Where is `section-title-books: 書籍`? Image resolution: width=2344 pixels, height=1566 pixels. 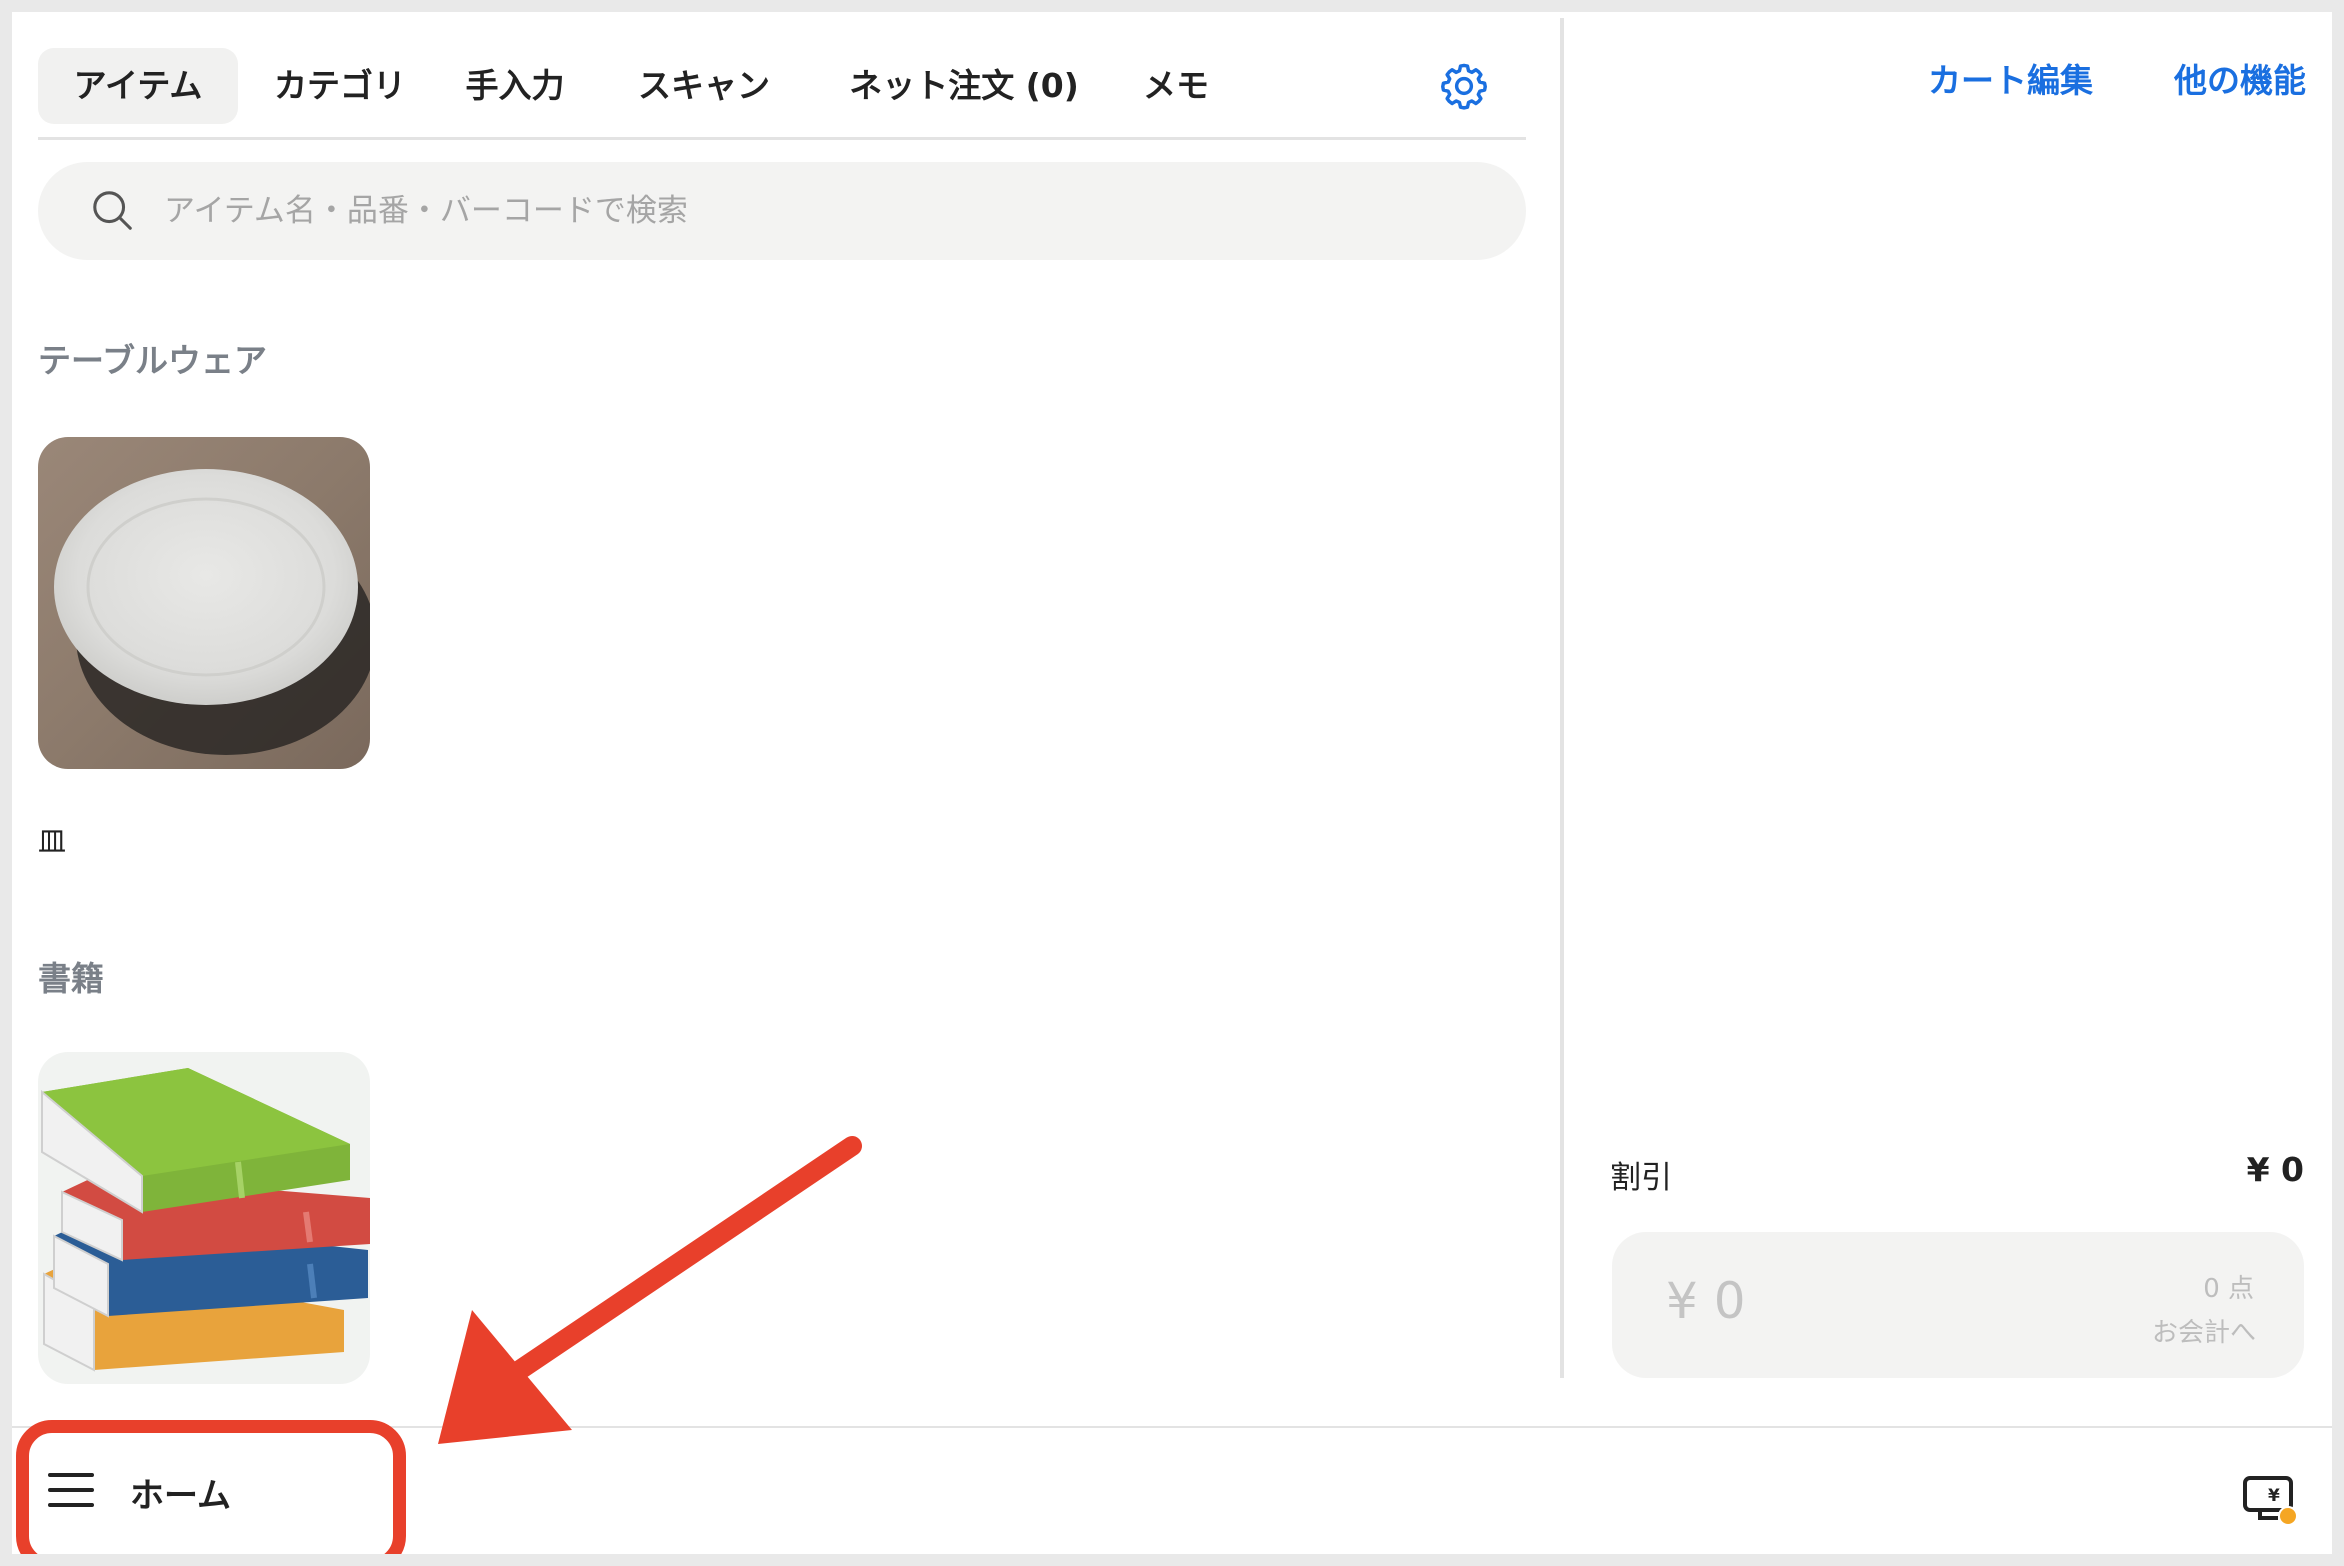
section-title-books: 書籍 is located at coordinates (71, 978).